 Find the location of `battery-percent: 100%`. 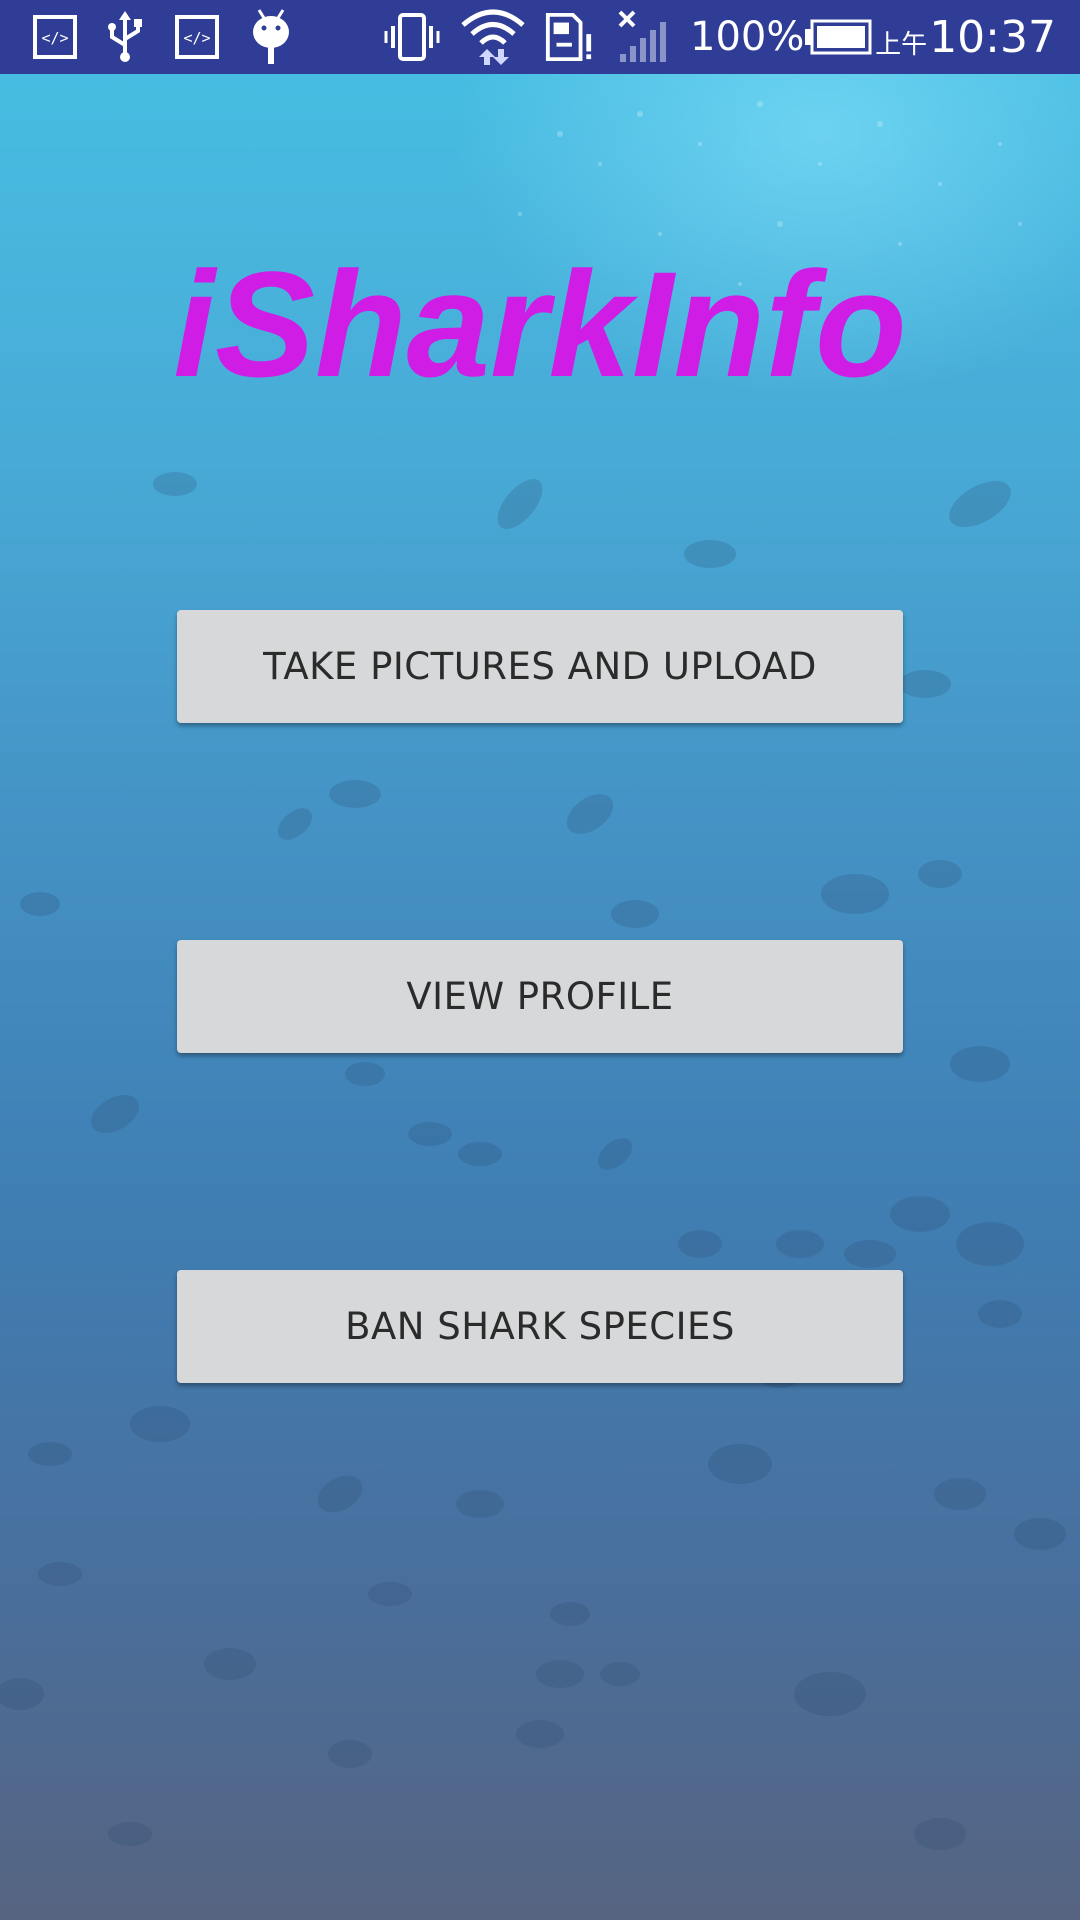

battery-percent: 100% is located at coordinates (747, 37).